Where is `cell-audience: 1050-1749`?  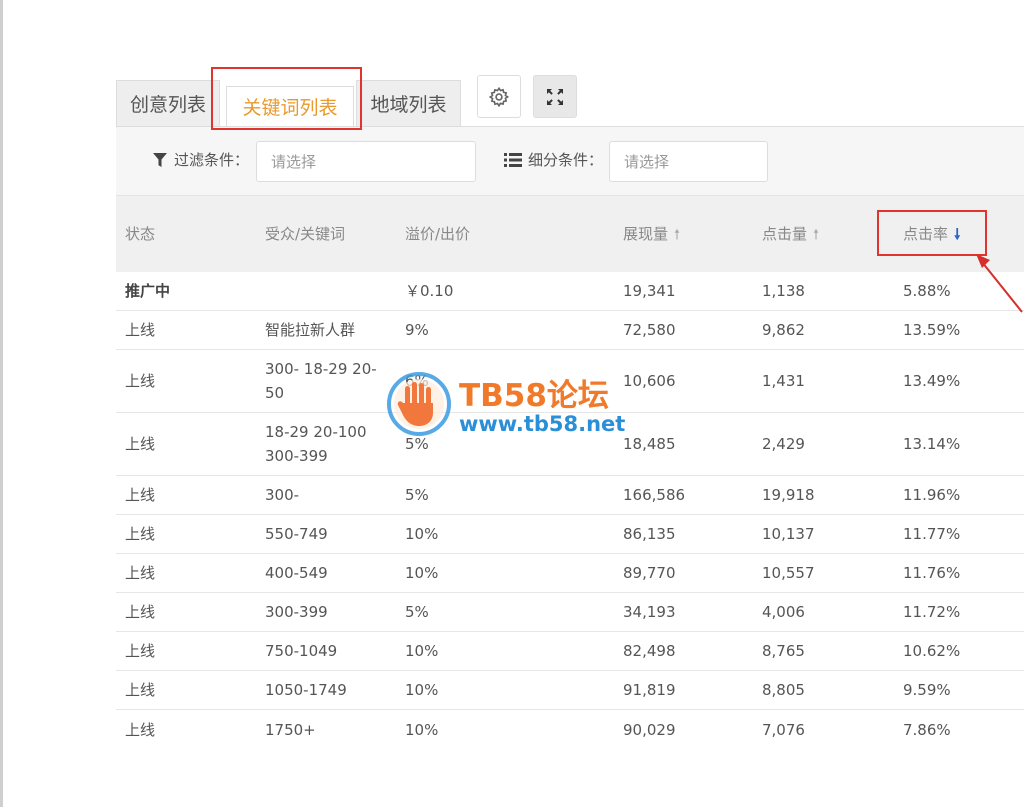
cell-audience: 1050-1749 is located at coordinates (306, 690).